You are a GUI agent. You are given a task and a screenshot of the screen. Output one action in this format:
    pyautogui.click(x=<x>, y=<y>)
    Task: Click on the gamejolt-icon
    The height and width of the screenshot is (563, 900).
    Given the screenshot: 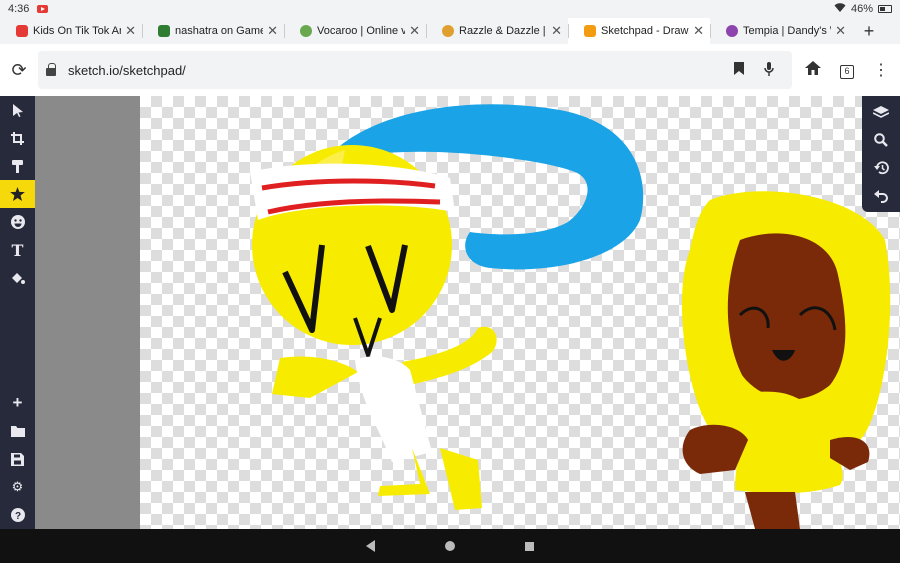 What is the action you would take?
    pyautogui.click(x=164, y=31)
    